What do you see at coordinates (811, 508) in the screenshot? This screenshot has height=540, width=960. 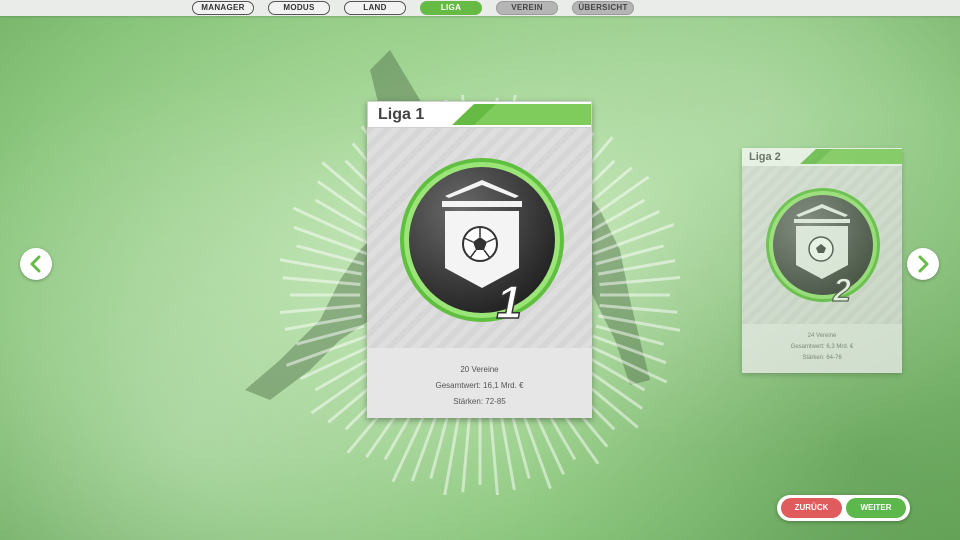 I see `back-button: ZURÜCK` at bounding box center [811, 508].